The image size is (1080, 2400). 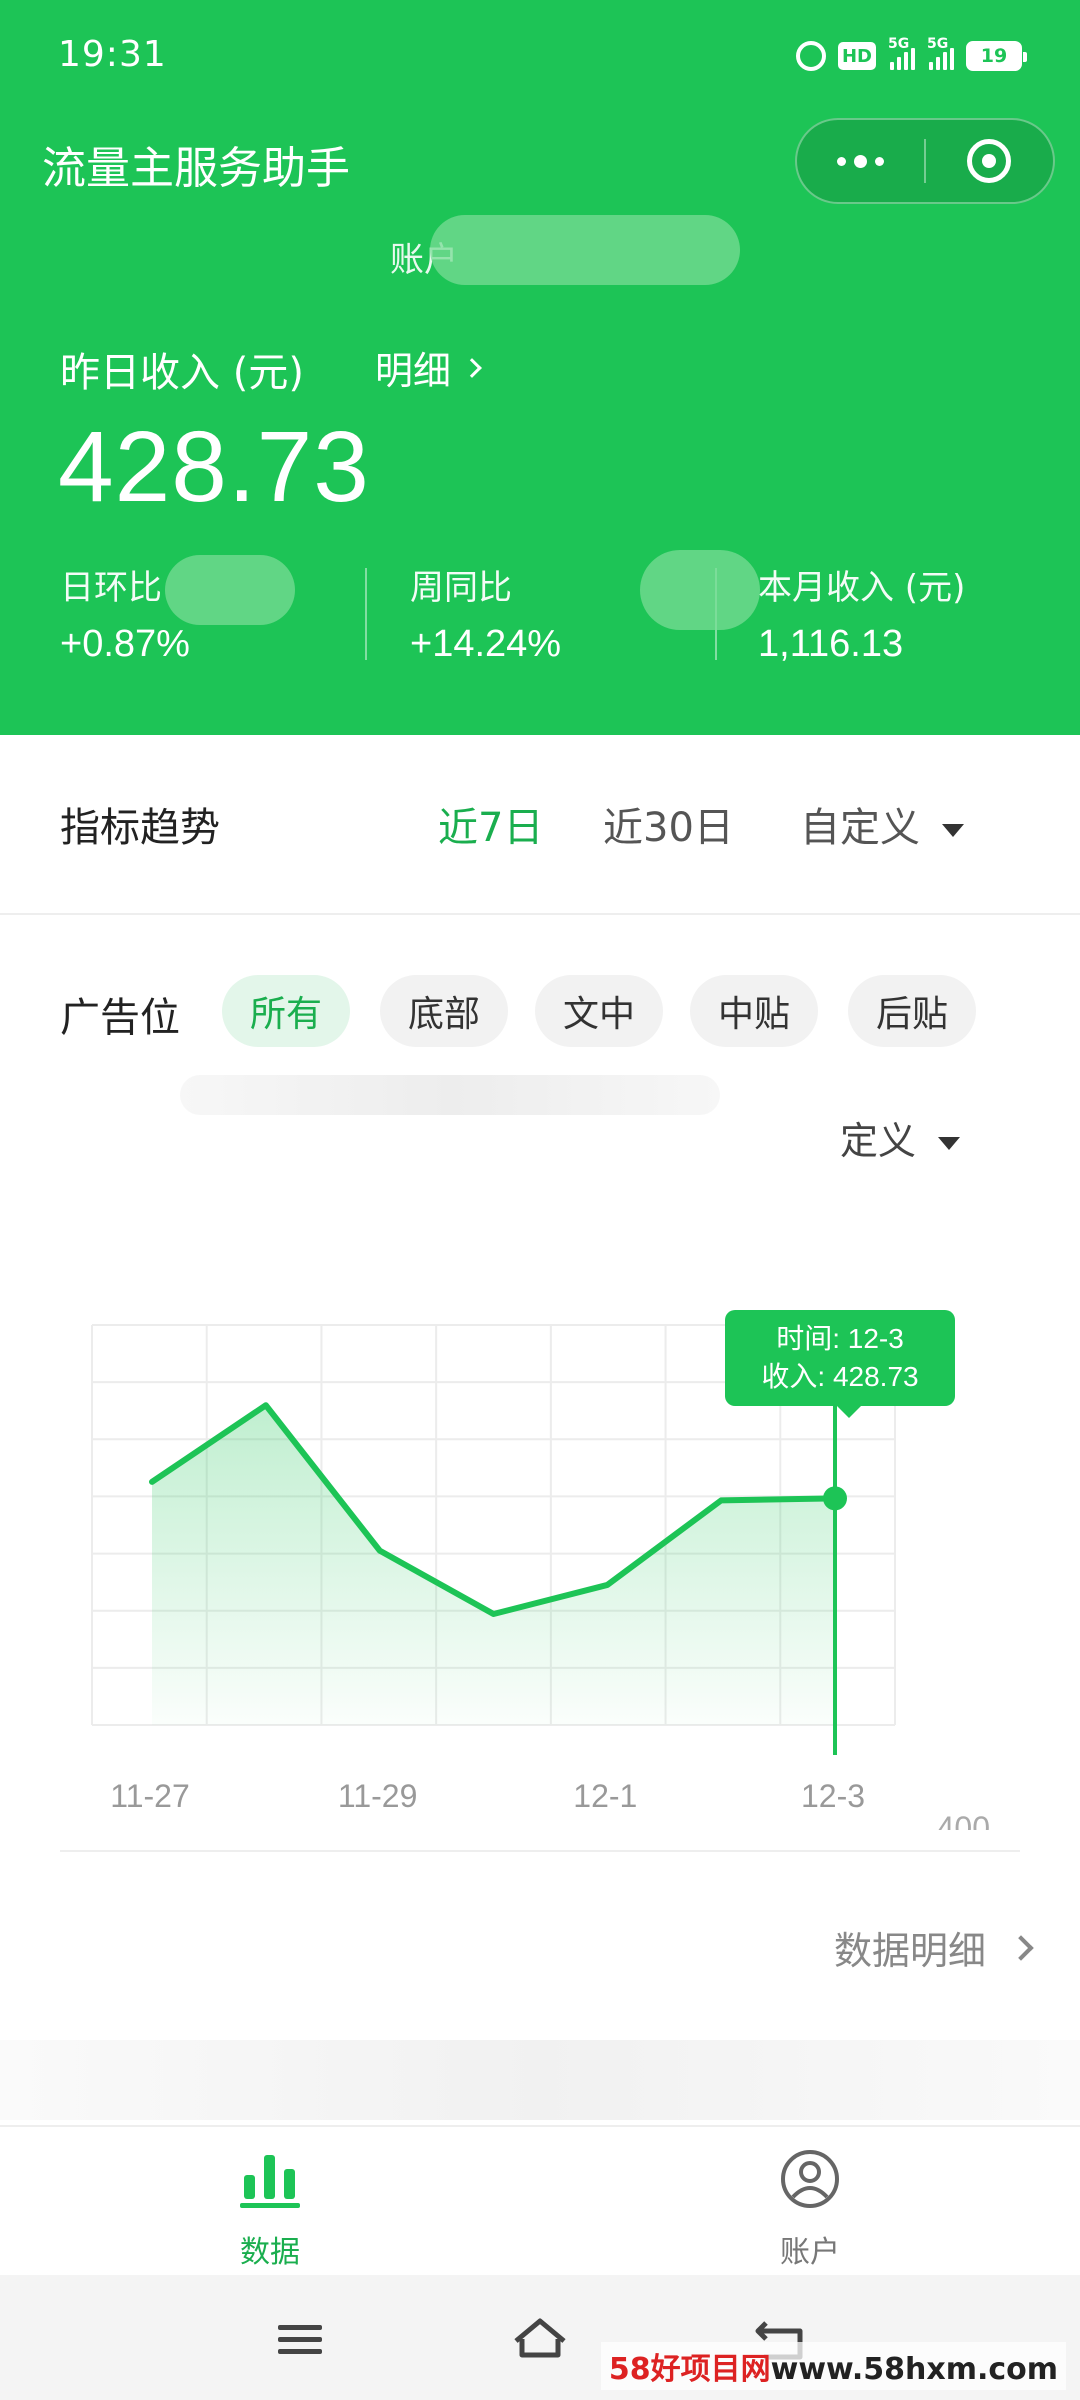 What do you see at coordinates (856, 56) in the screenshot?
I see `hd-icon: HD` at bounding box center [856, 56].